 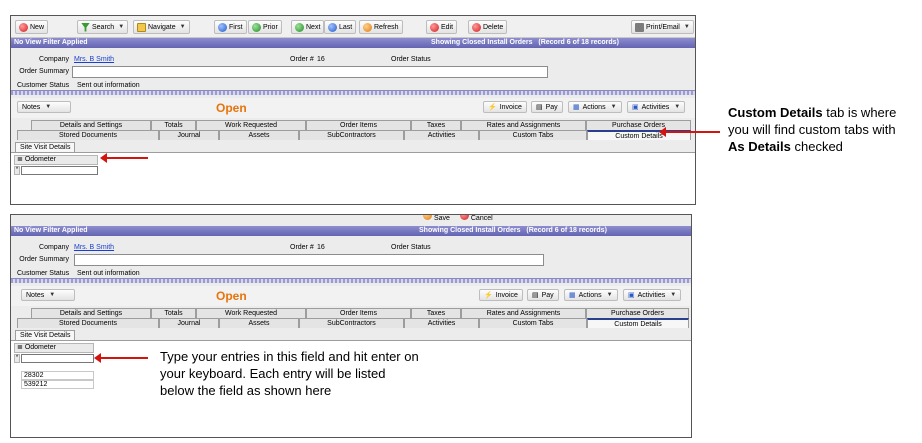 What do you see at coordinates (340, 27) in the screenshot?
I see `last-button: Last` at bounding box center [340, 27].